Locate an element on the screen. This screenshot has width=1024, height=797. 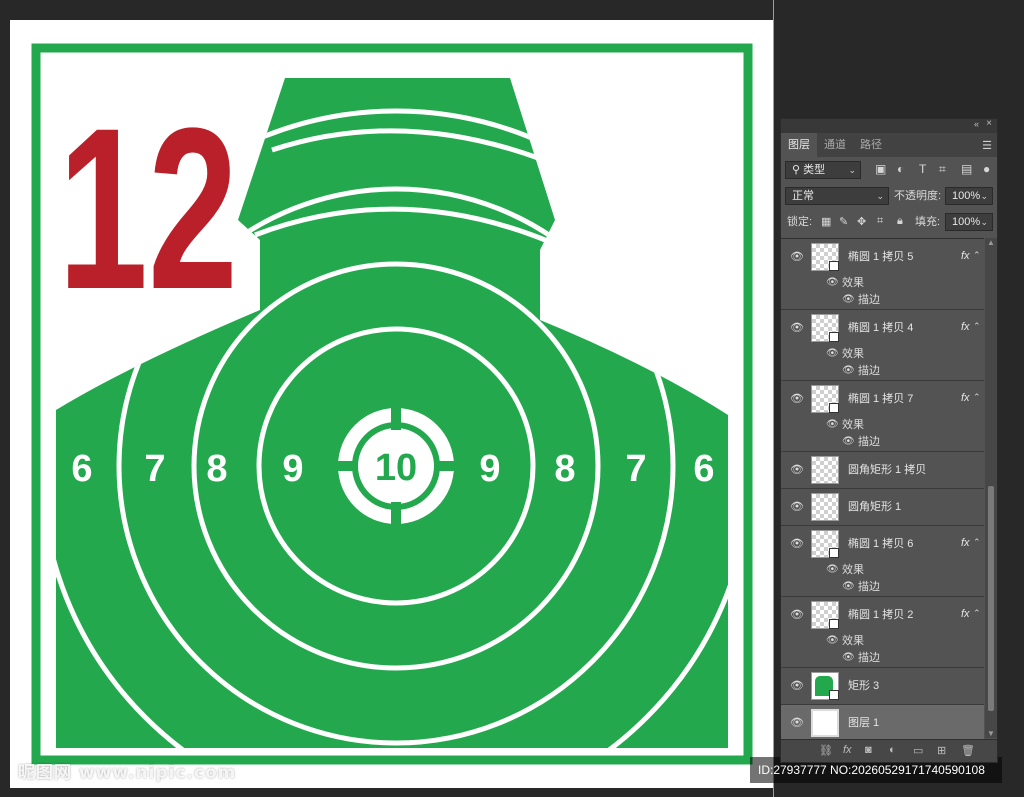
layer-item: 👁︎ 椭圆 1 拷贝 6 fx ⌃ 👁︎ 效果 👁︎ 描边 is located at coordinates (882, 561).